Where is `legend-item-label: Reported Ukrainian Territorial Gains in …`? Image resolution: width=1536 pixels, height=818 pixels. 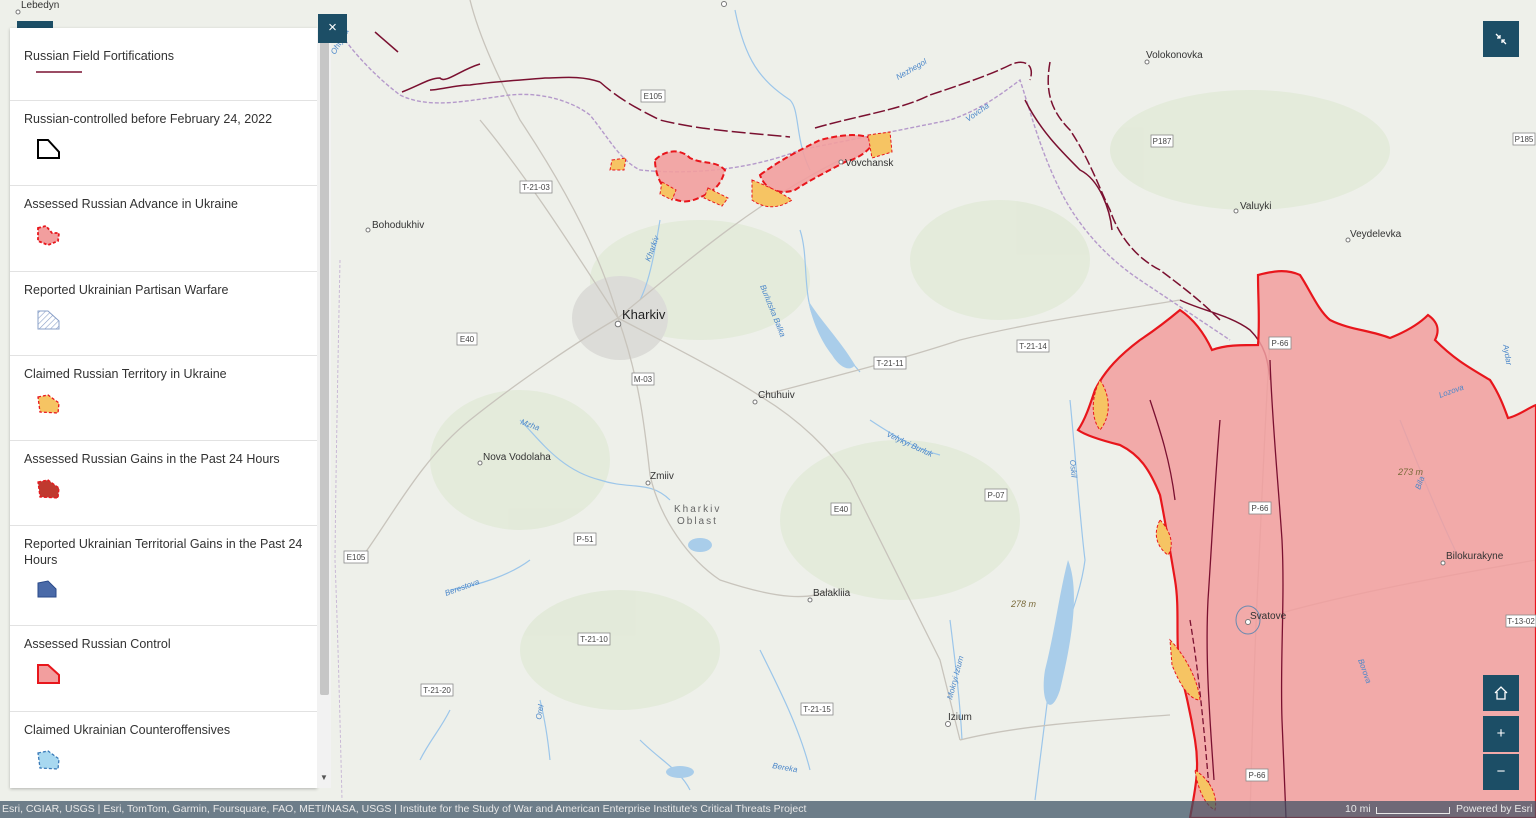
legend-item-label: Reported Ukrainian Territorial Gains in … is located at coordinates (163, 552).